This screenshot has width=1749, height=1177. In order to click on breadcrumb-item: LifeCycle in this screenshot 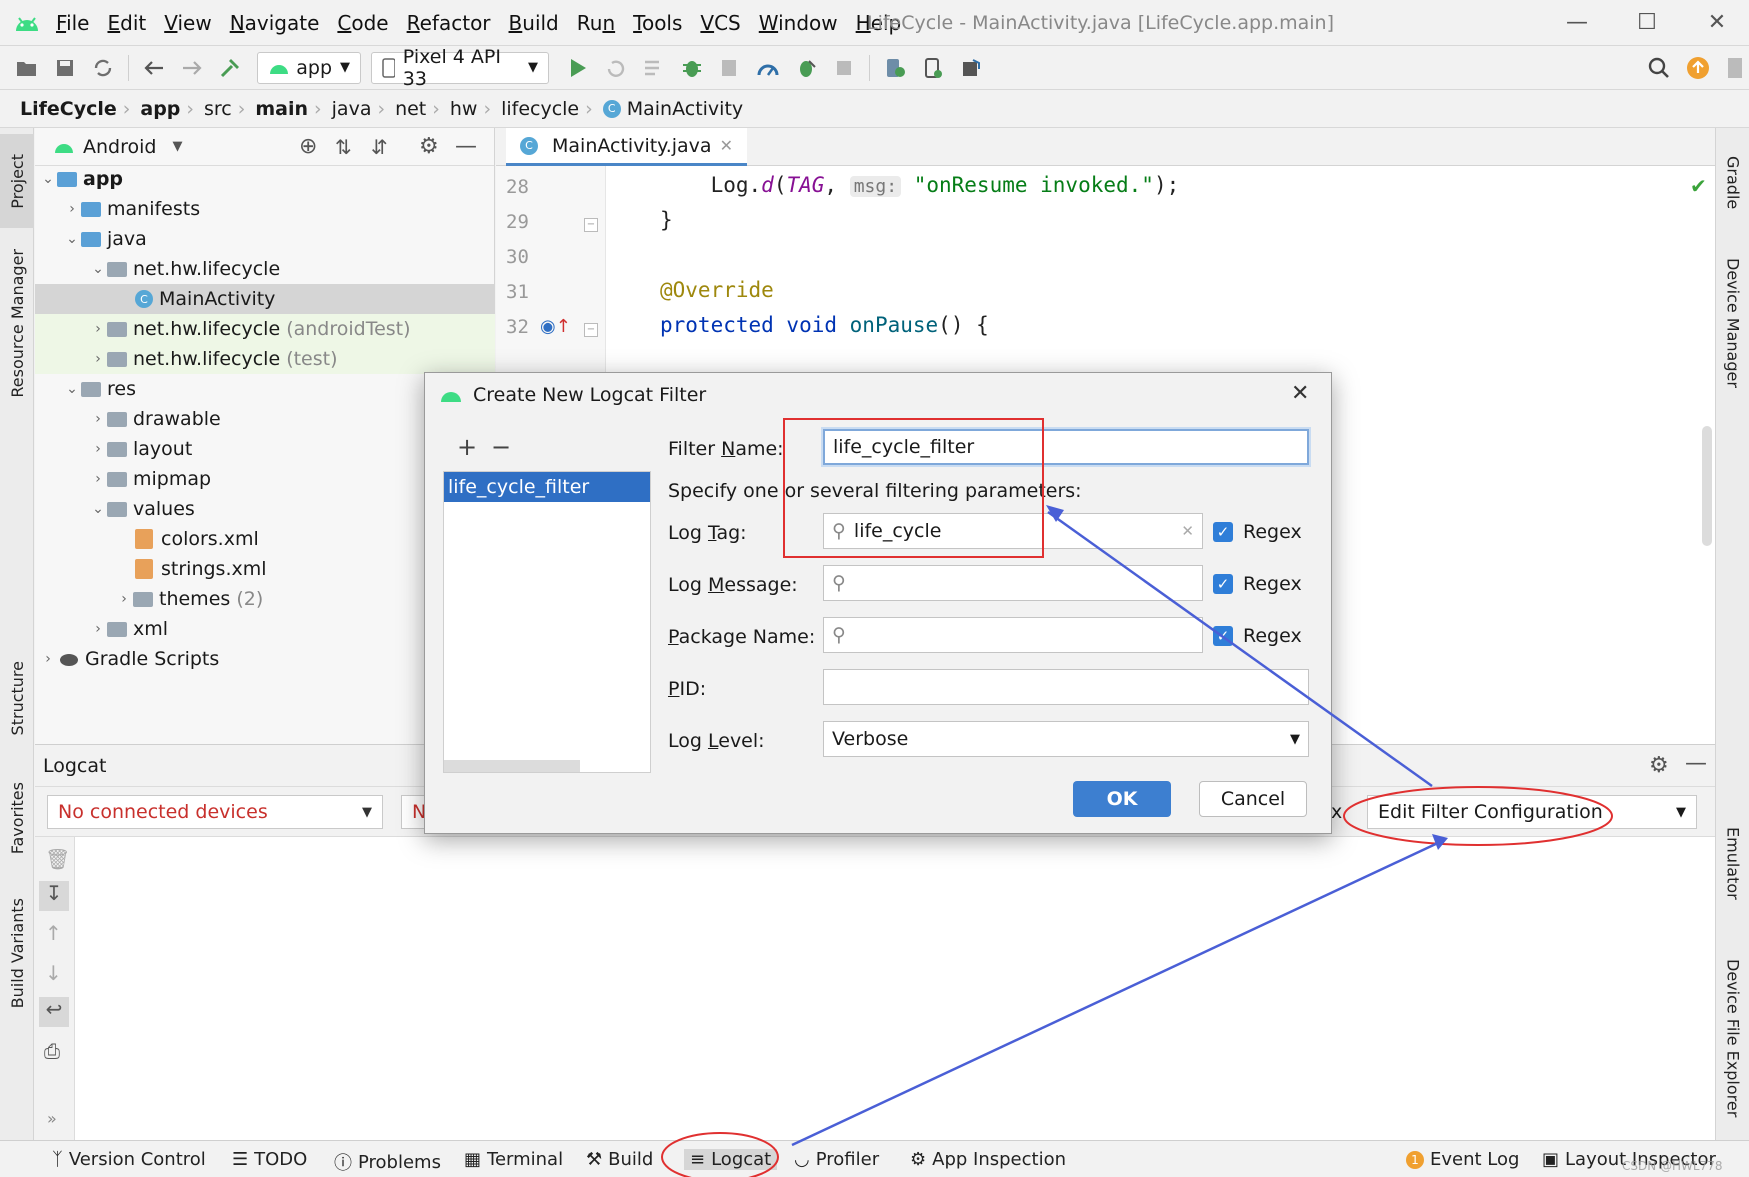, I will do `click(68, 109)`.